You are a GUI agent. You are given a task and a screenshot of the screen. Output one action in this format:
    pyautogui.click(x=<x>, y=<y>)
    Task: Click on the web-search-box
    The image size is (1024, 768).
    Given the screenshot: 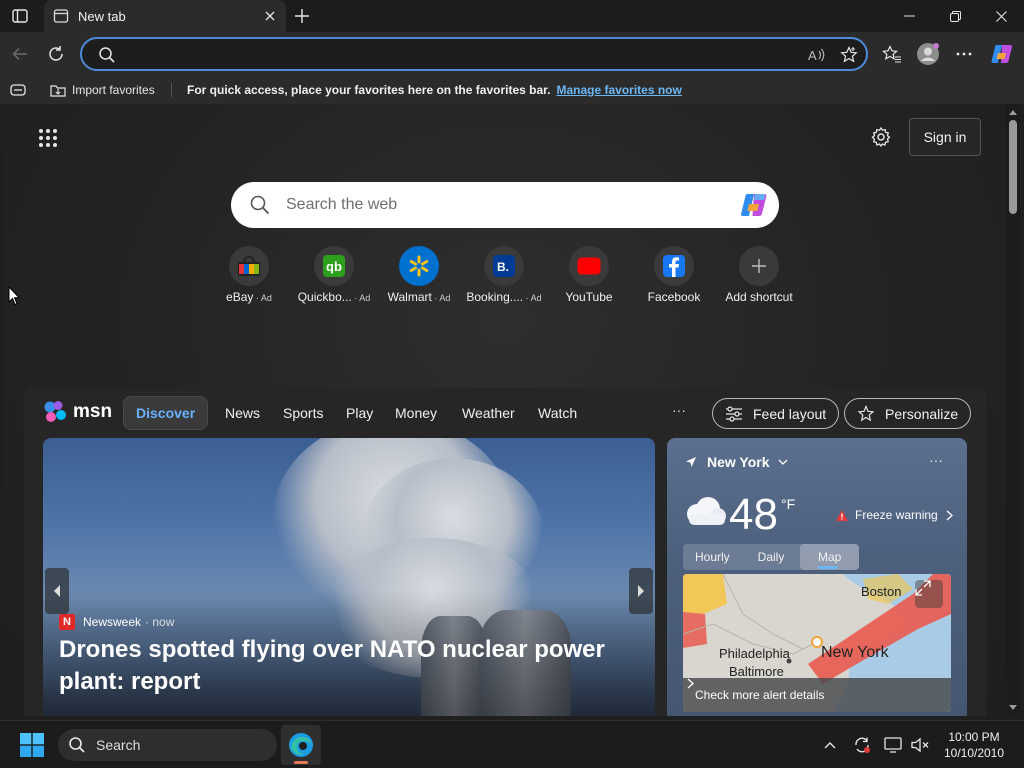 What is the action you would take?
    pyautogui.click(x=505, y=205)
    